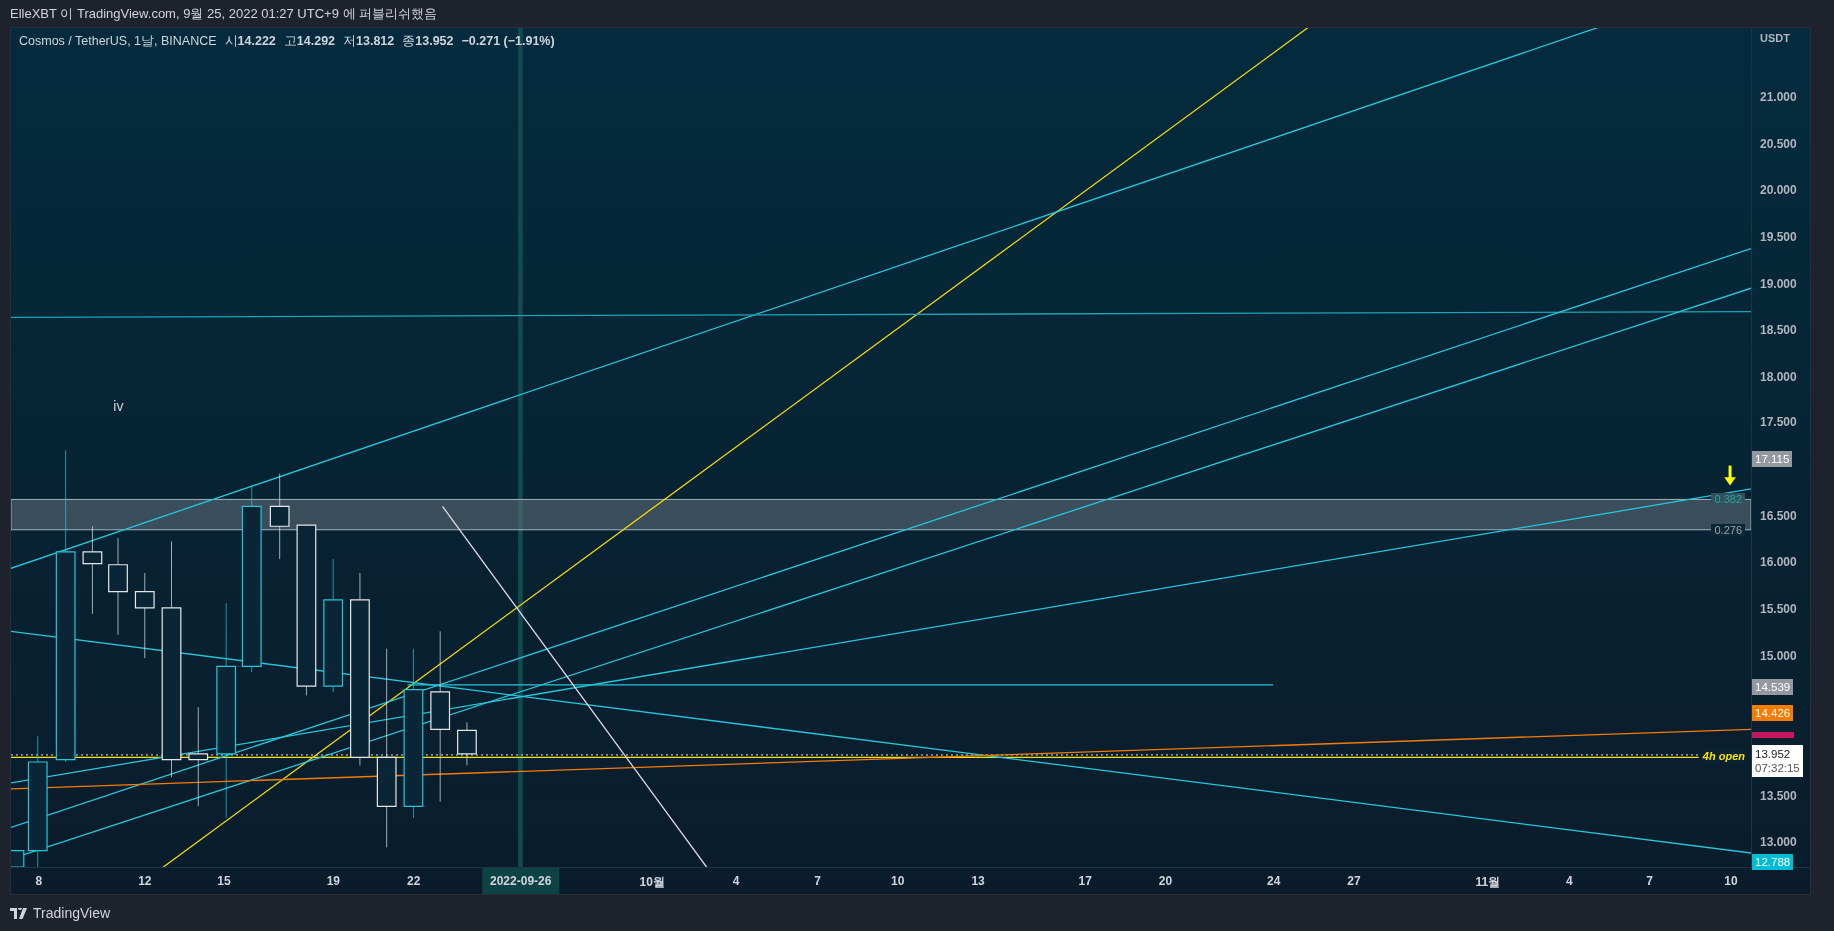 The width and height of the screenshot is (1834, 931). Describe the element at coordinates (19, 913) in the screenshot. I see `logo-icon` at that location.